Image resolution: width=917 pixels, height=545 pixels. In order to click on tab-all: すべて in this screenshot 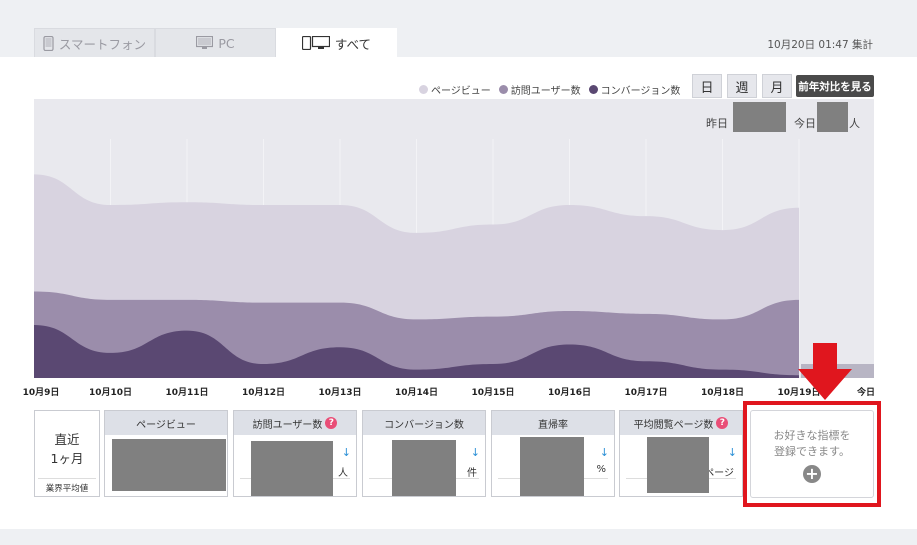, I will do `click(336, 42)`.